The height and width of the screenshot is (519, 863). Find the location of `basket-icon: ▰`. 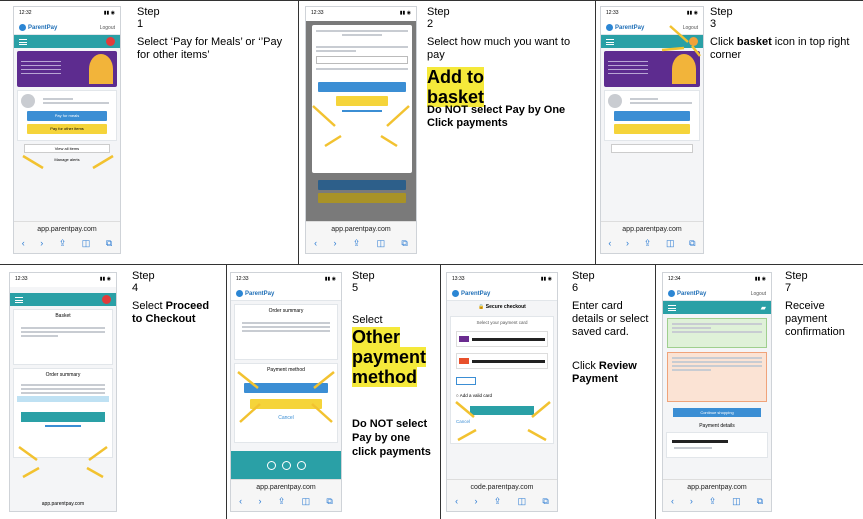

basket-icon: ▰ is located at coordinates (763, 308).